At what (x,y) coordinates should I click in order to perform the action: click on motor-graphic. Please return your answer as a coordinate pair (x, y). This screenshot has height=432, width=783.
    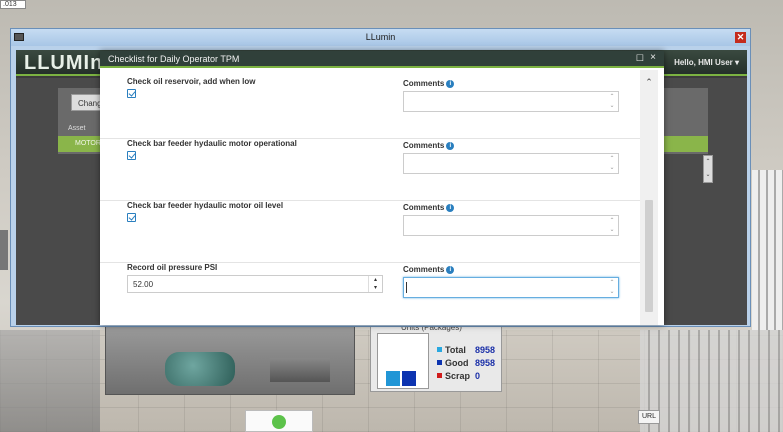
    Looking at the image, I should click on (200, 369).